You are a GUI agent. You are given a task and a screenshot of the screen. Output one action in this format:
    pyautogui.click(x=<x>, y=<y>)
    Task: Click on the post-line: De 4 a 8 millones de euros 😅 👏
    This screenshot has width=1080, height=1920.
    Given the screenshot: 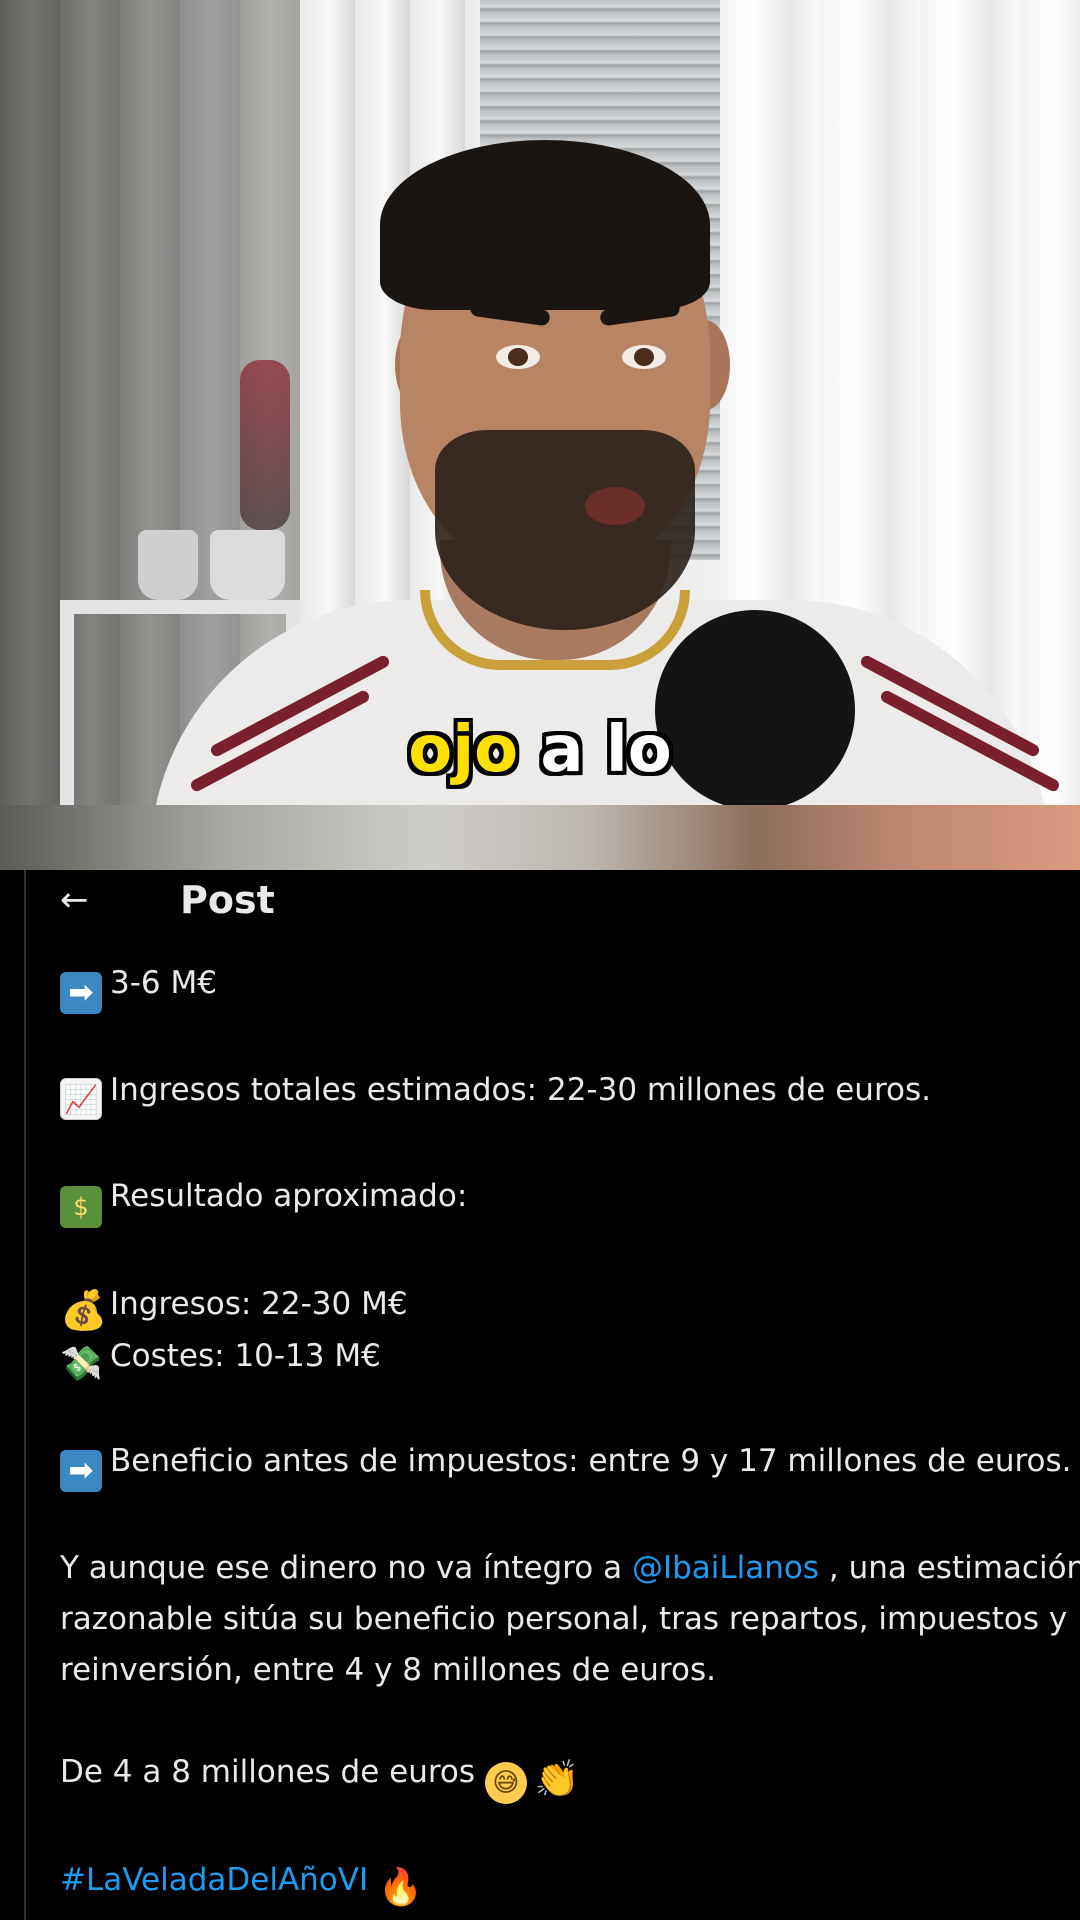 What is the action you would take?
    pyautogui.click(x=570, y=1775)
    